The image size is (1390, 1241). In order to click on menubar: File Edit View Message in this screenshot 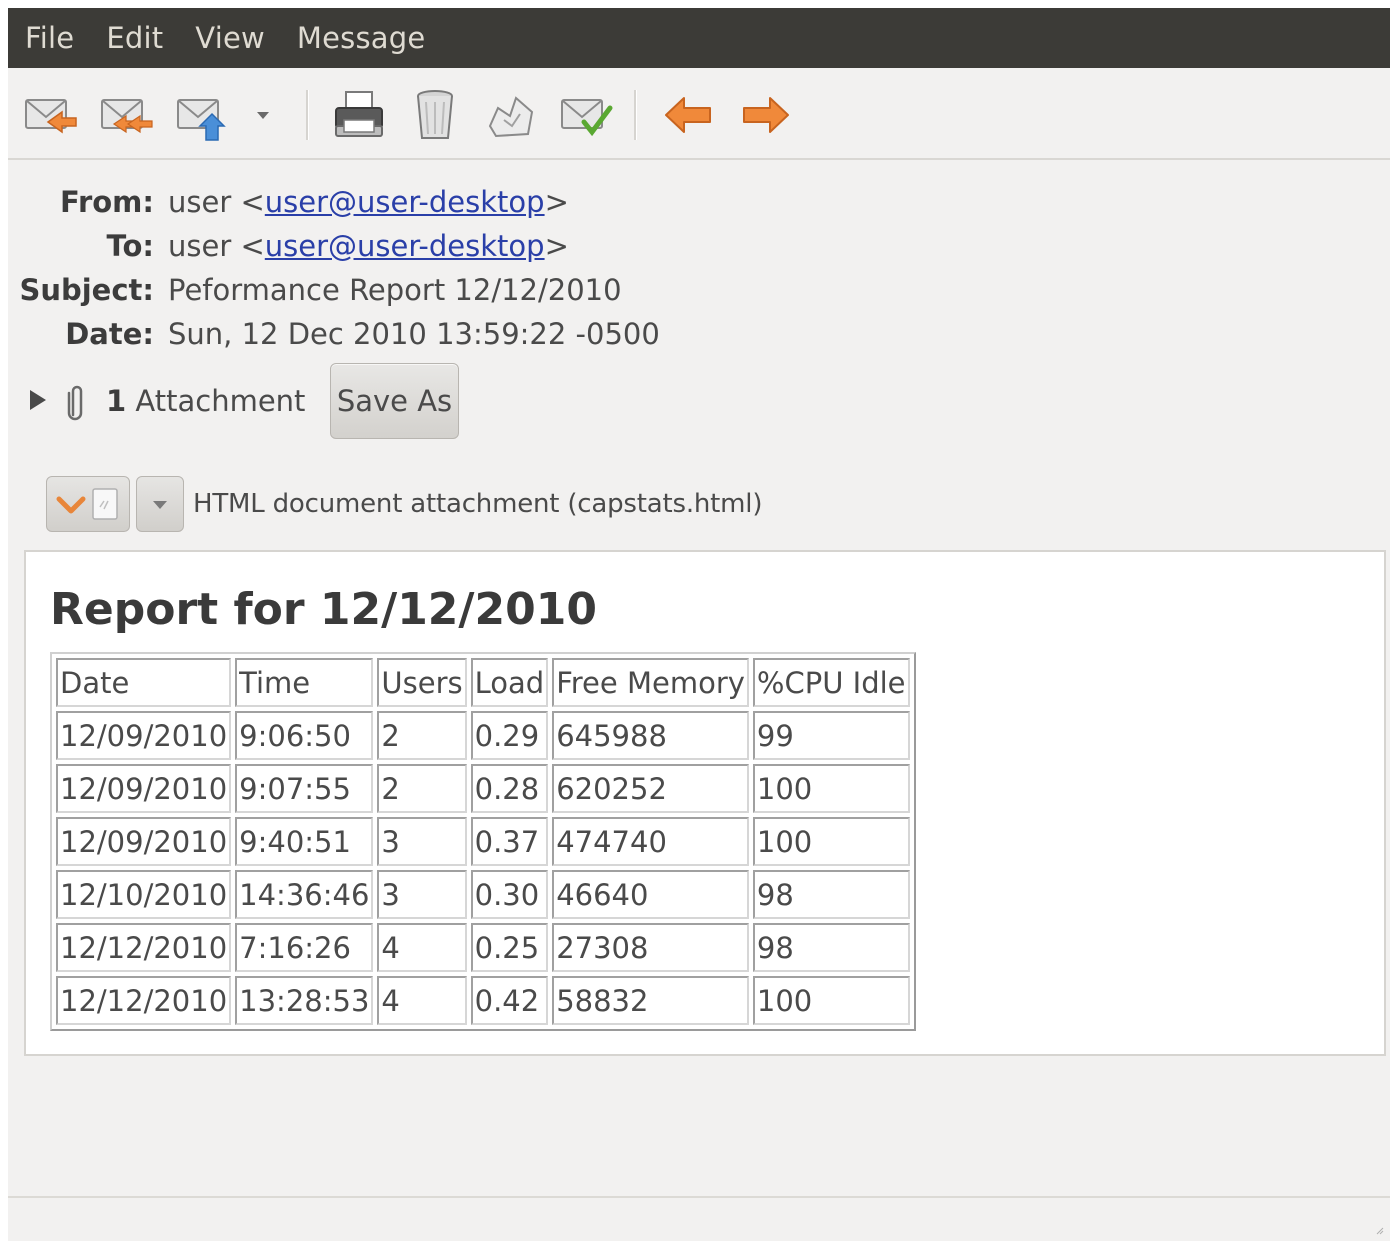, I will do `click(699, 38)`.